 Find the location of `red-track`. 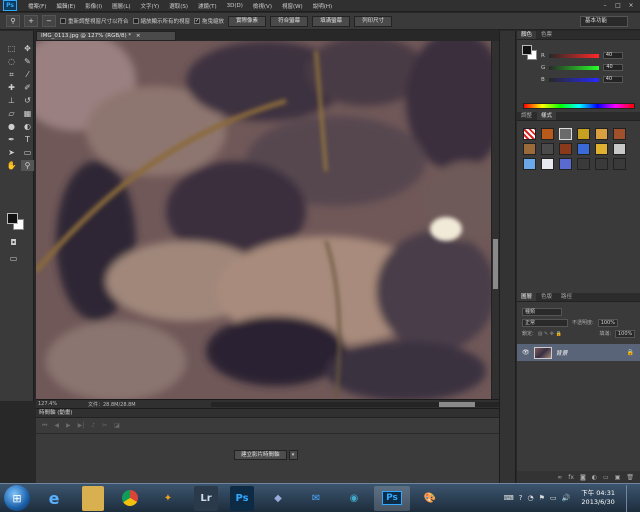

red-track is located at coordinates (573, 55).